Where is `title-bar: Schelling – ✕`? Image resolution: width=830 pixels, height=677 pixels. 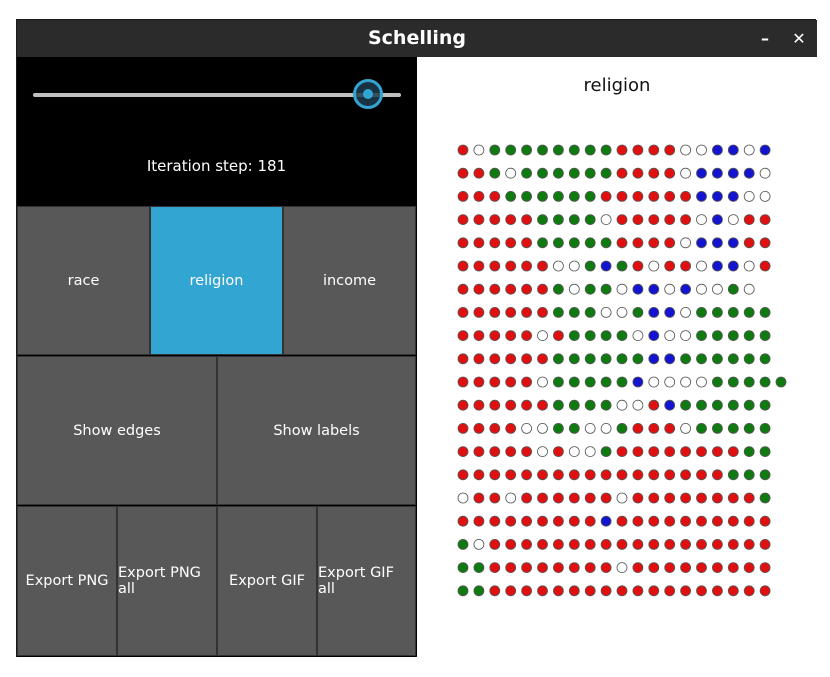 title-bar: Schelling – ✕ is located at coordinates (417, 38).